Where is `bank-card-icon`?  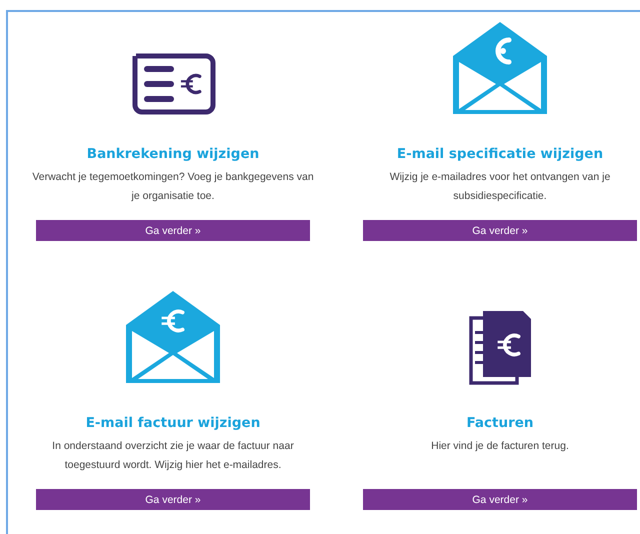 bank-card-icon is located at coordinates (173, 84).